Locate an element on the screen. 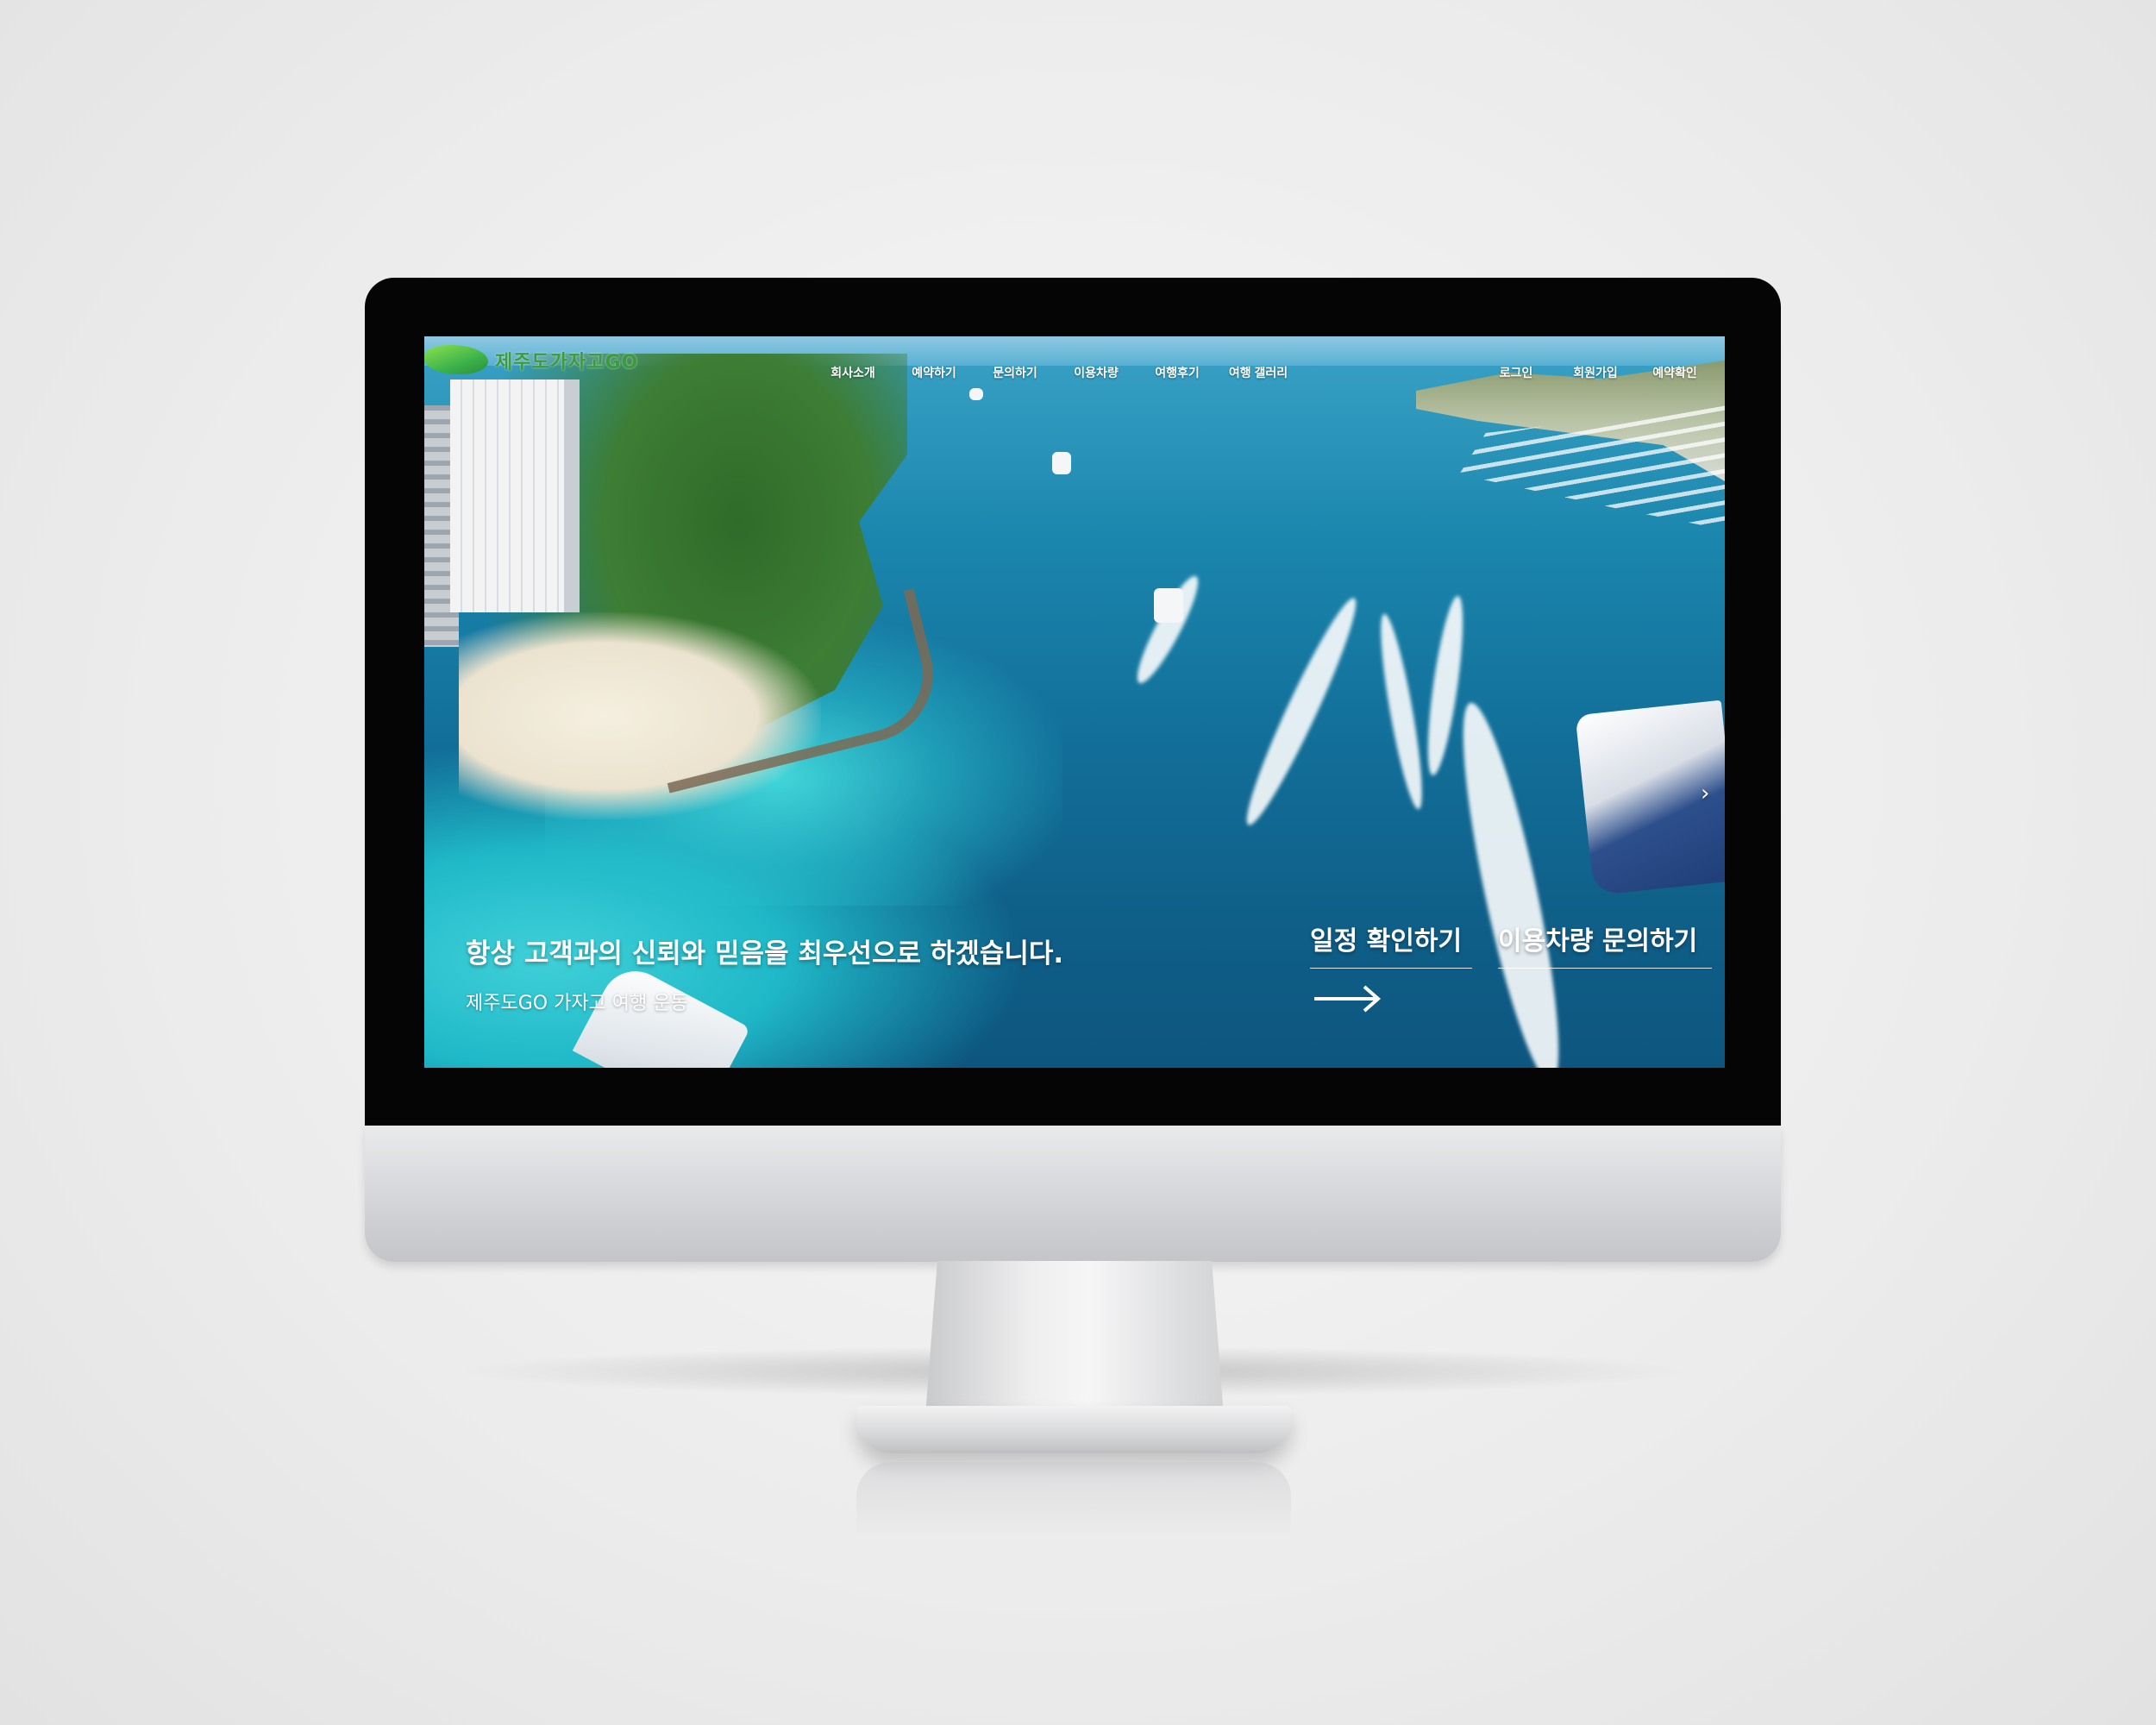 This screenshot has height=1725, width=2156. signup-link: 회원가입 is located at coordinates (1595, 372).